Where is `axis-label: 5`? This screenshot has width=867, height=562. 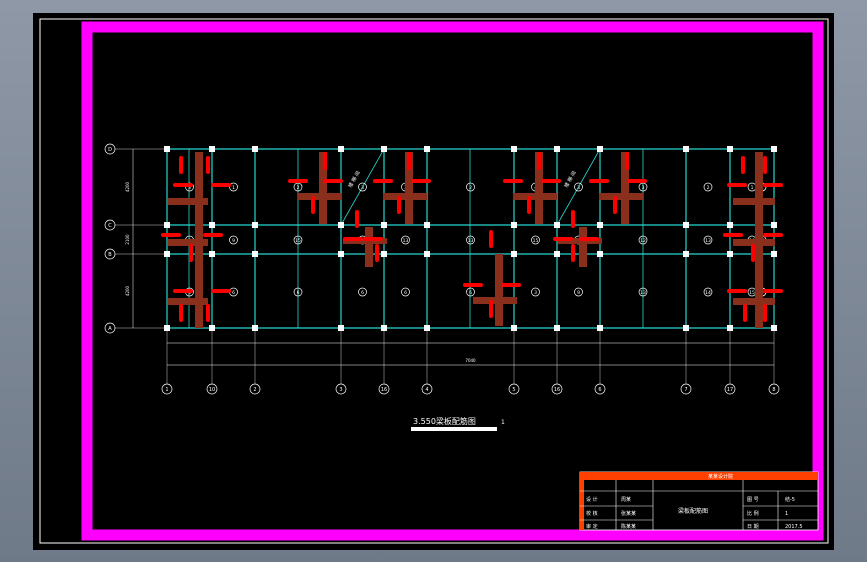 axis-label: 5 is located at coordinates (513, 390).